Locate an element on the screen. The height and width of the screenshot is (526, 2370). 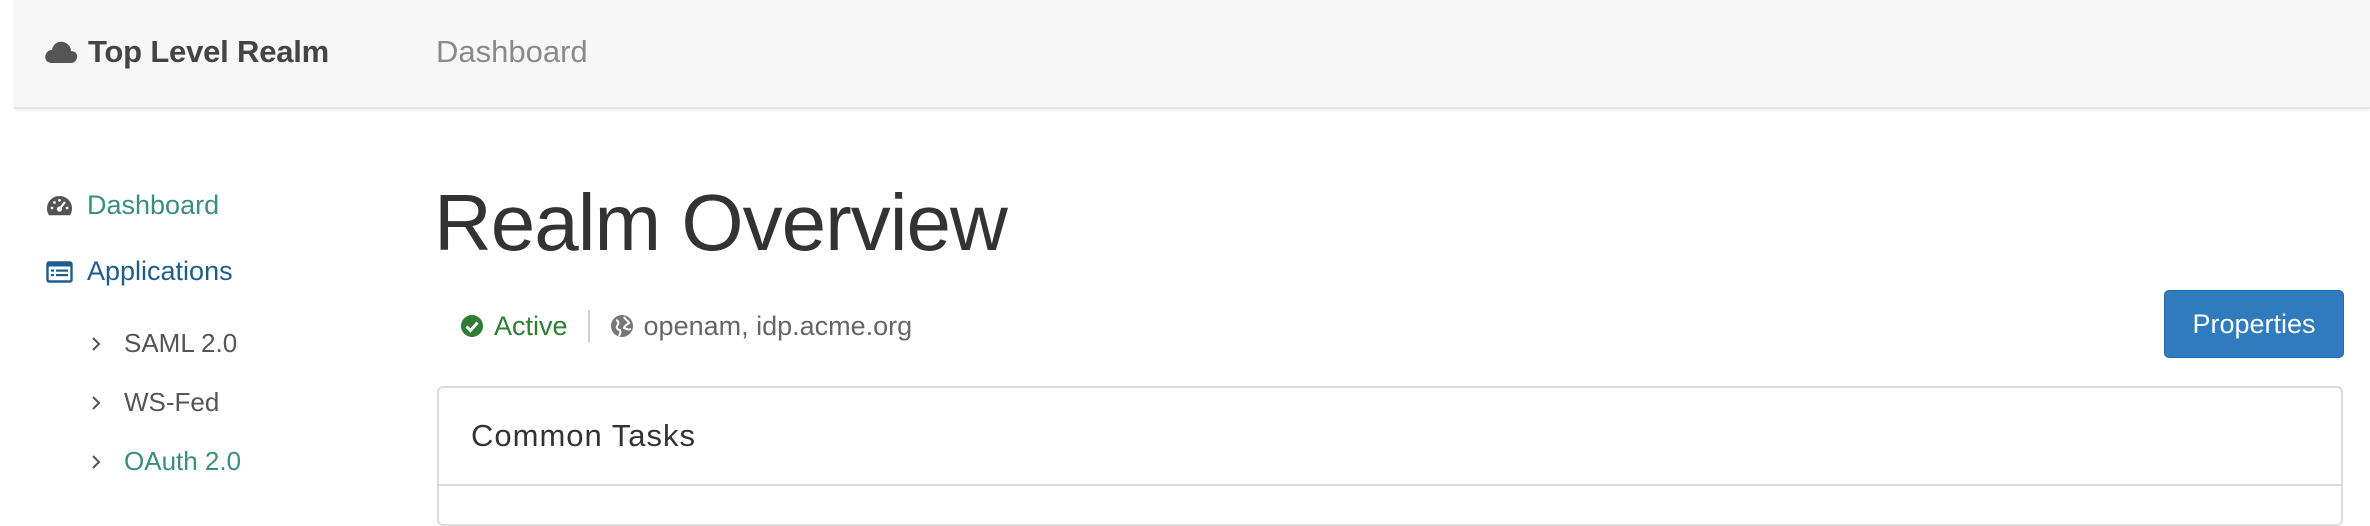
dashboard-icon is located at coordinates (59, 205).